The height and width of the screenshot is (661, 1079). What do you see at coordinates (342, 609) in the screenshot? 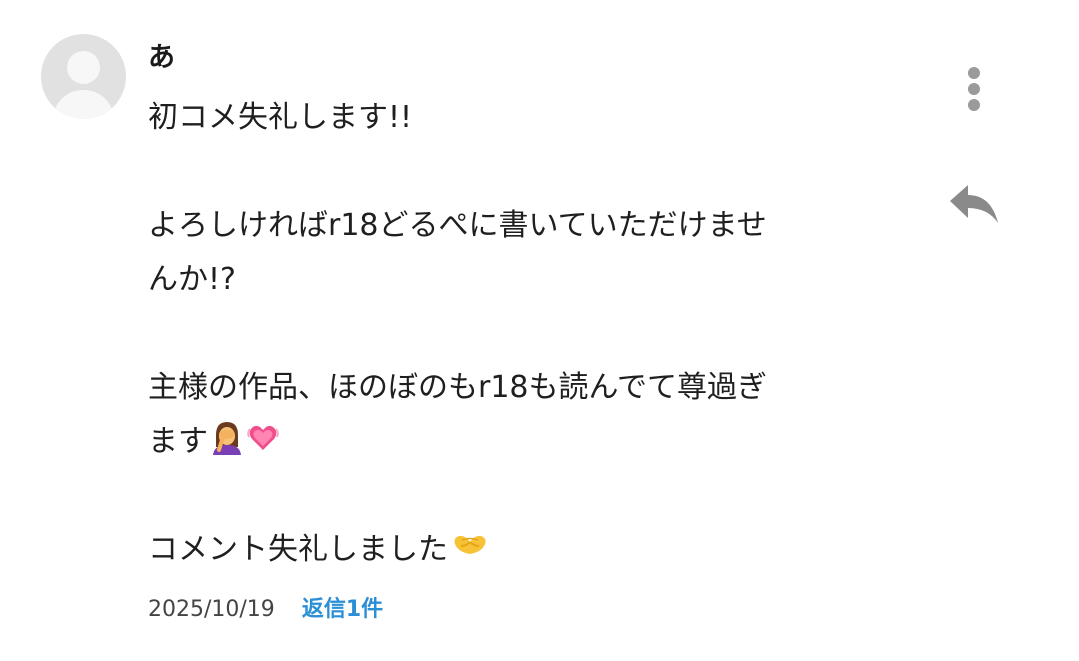
I see `view-replies-link: 返信1件` at bounding box center [342, 609].